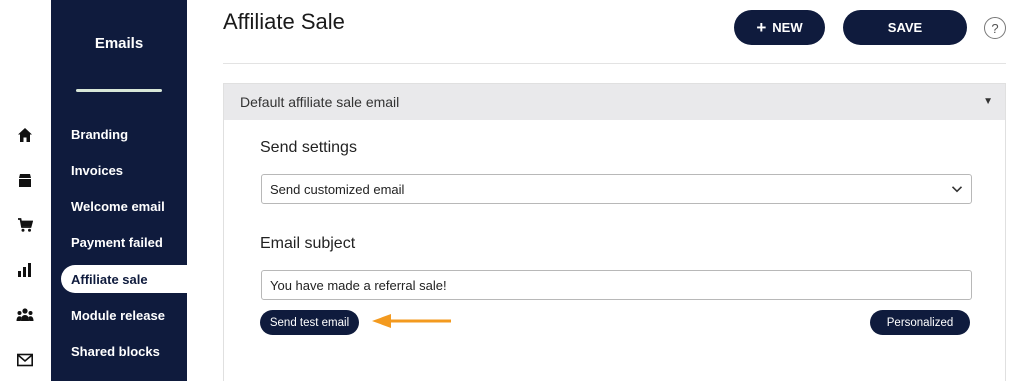 This screenshot has height=381, width=1024. I want to click on send-settings-value: Send customized email, so click(337, 189).